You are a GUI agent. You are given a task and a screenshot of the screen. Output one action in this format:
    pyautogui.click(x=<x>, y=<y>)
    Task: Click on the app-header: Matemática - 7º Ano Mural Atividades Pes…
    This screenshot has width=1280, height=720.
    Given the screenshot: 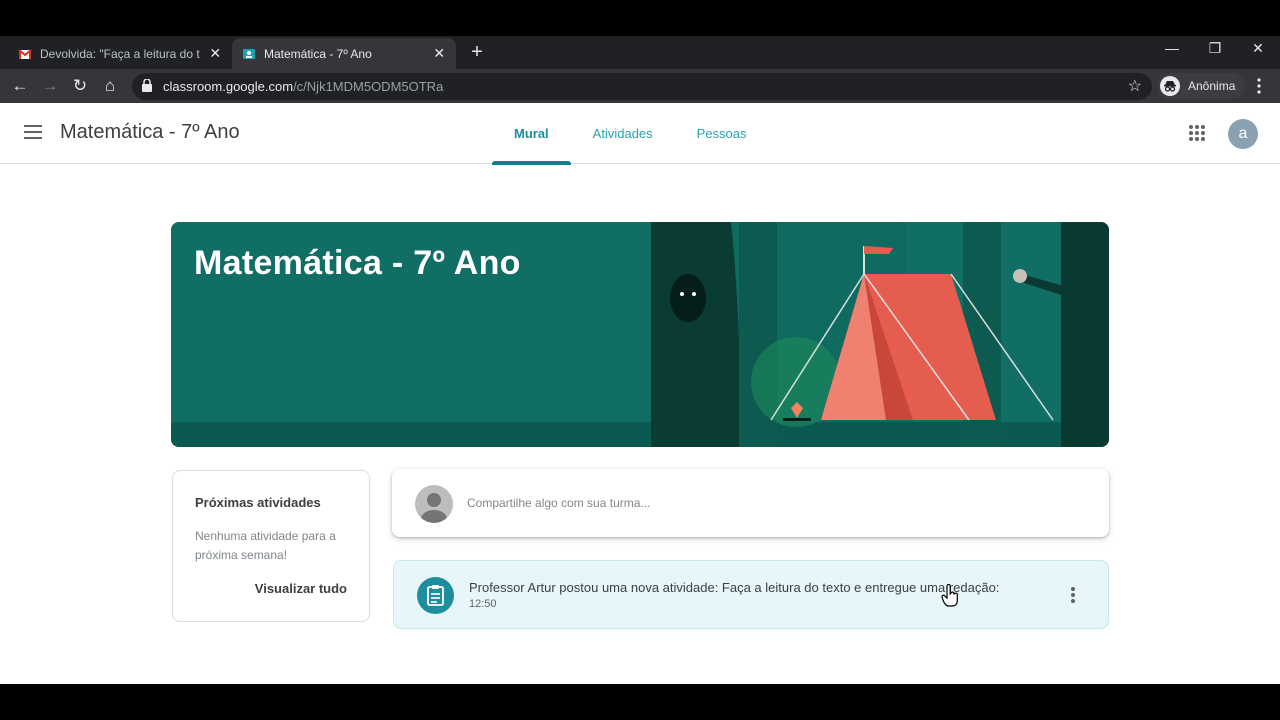 What is the action you would take?
    pyautogui.click(x=640, y=134)
    